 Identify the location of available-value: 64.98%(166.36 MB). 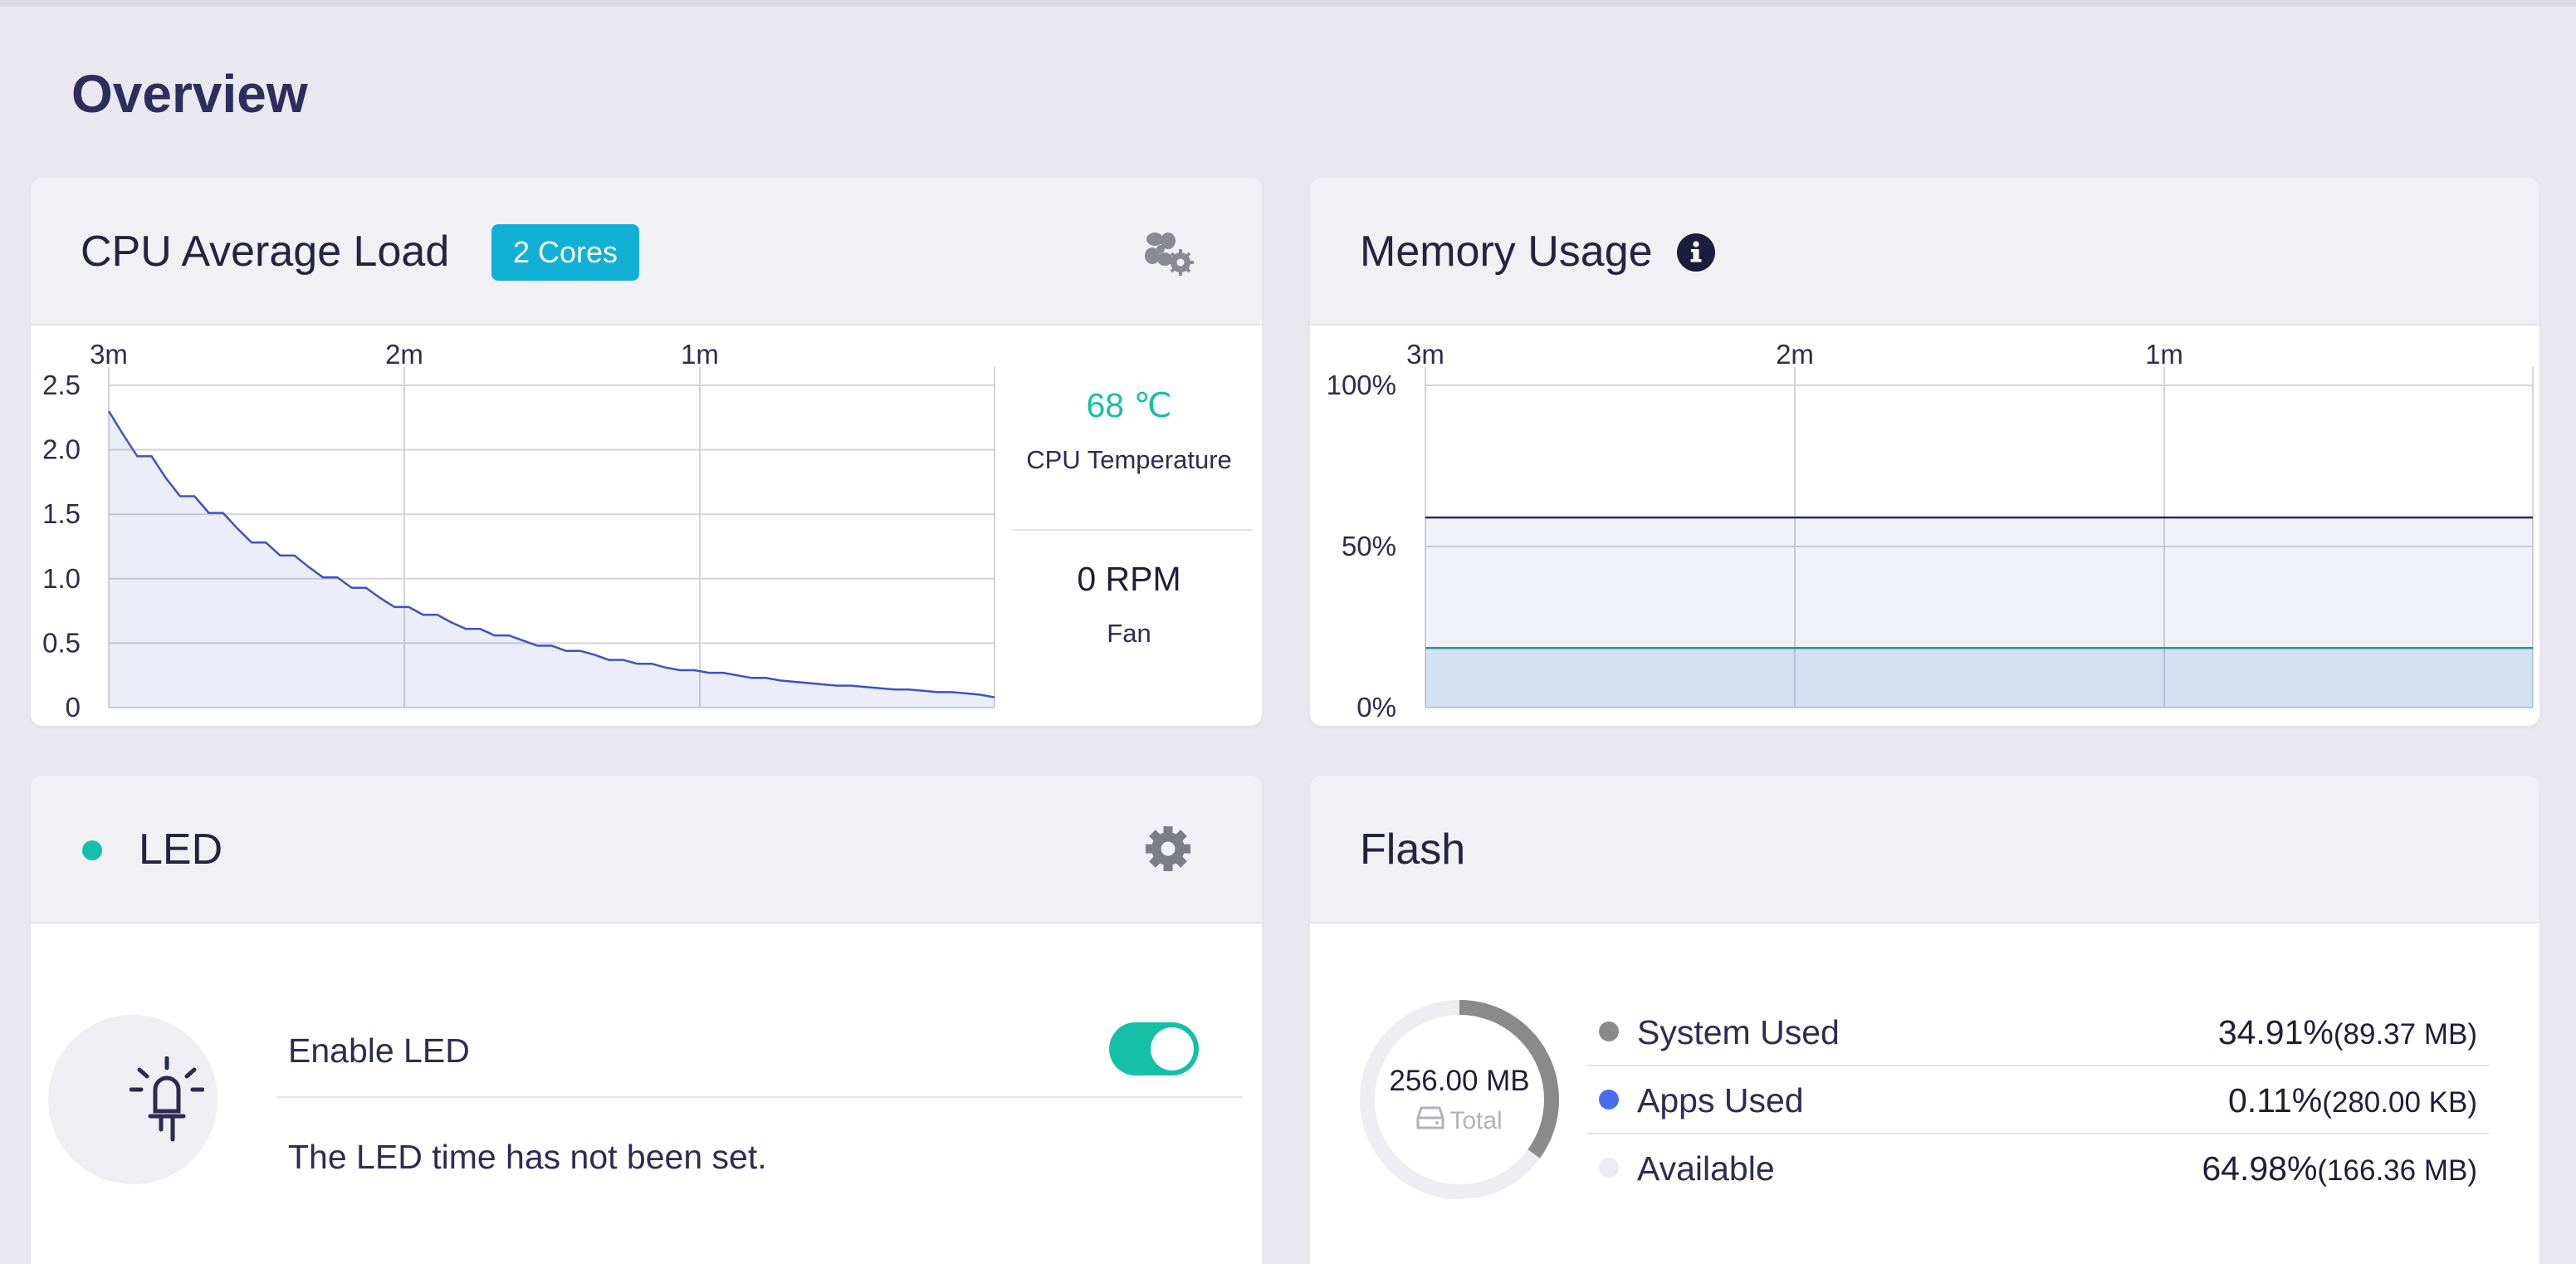
(2339, 1172).